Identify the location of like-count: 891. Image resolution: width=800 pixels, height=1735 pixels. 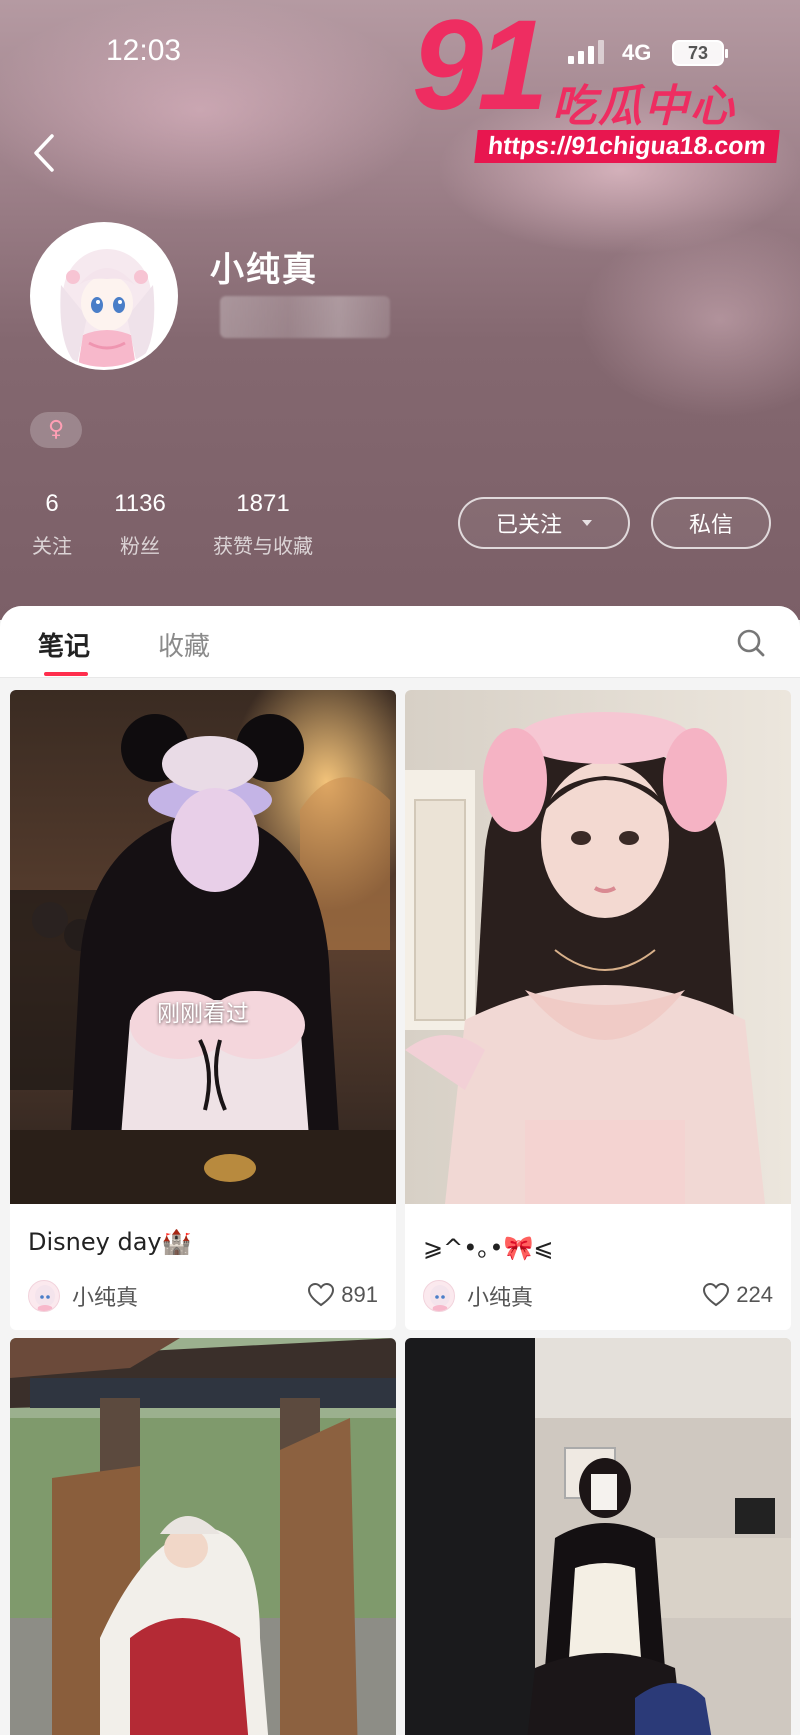
(359, 1294).